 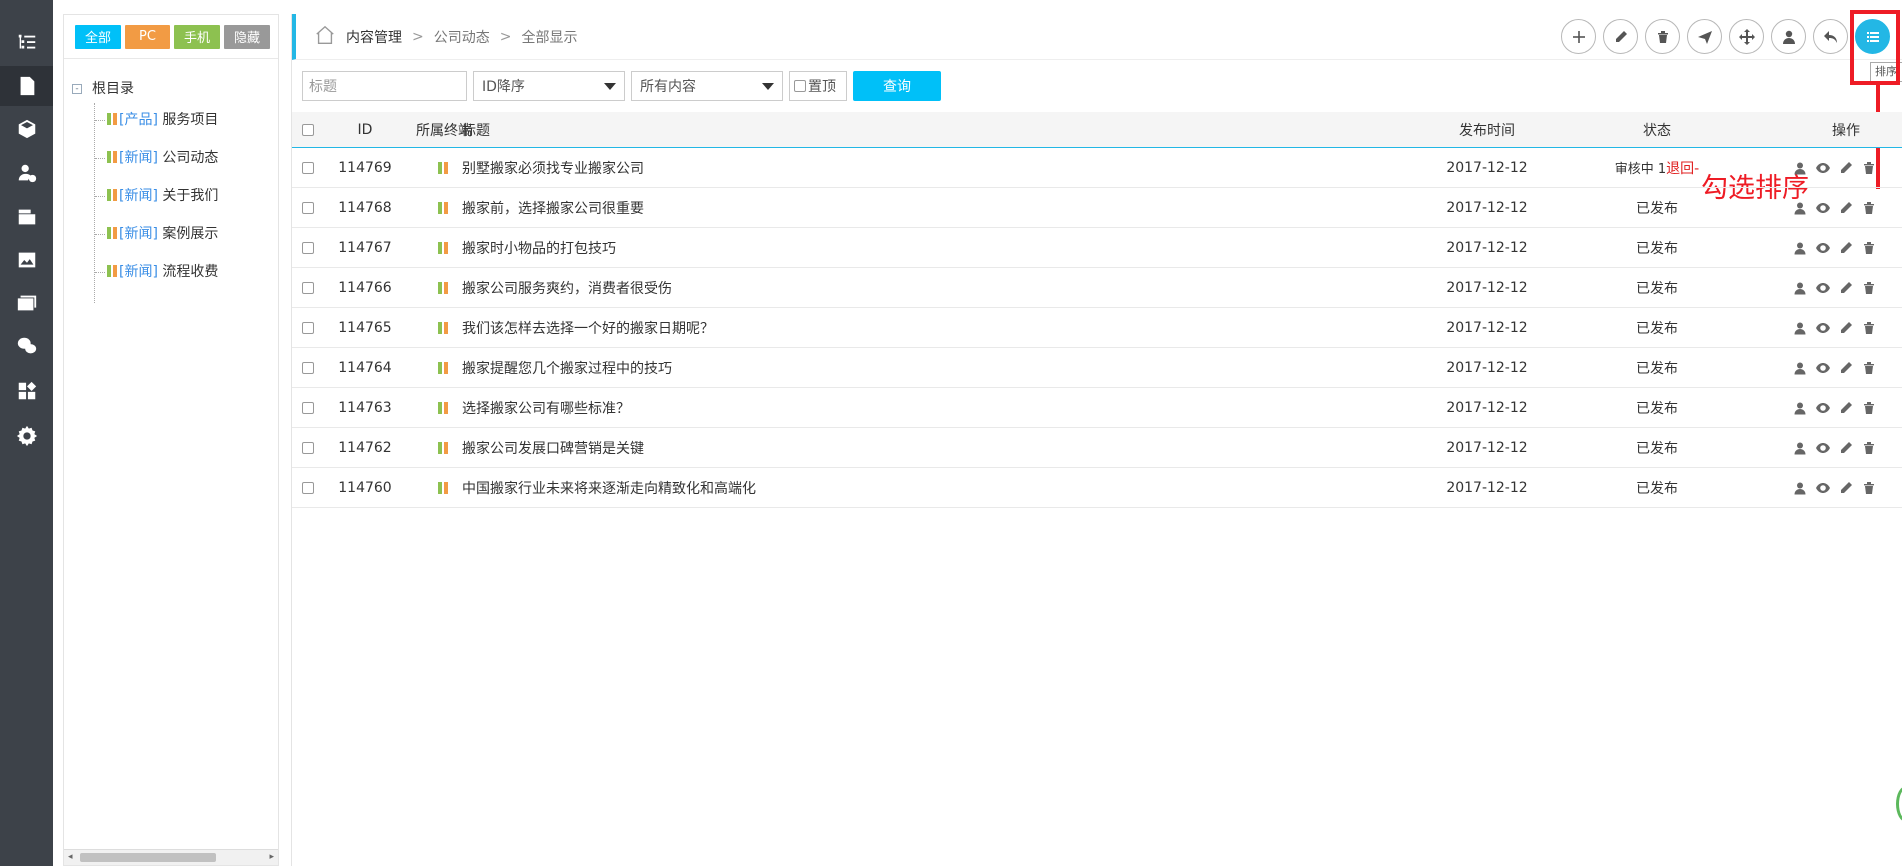 What do you see at coordinates (1097, 488) in the screenshot?
I see `table-row: 114760 中国搬家行业未来将来逐渐走向精致化和高端化 2017-12-12 已发布` at bounding box center [1097, 488].